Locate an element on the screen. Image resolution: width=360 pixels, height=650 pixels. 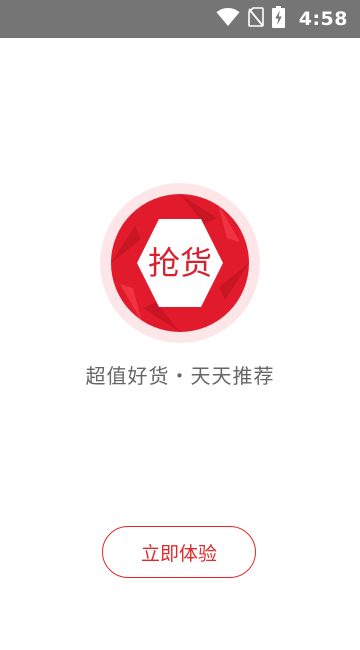
wifi-icon is located at coordinates (228, 19).